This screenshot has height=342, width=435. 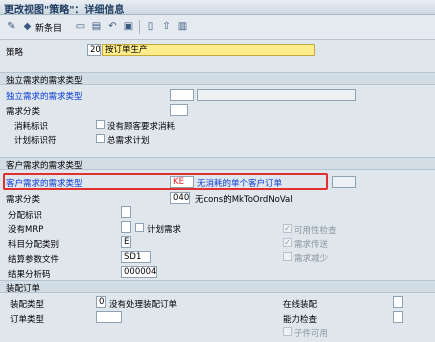 I want to click on delete-icon: ▤, so click(x=96, y=26).